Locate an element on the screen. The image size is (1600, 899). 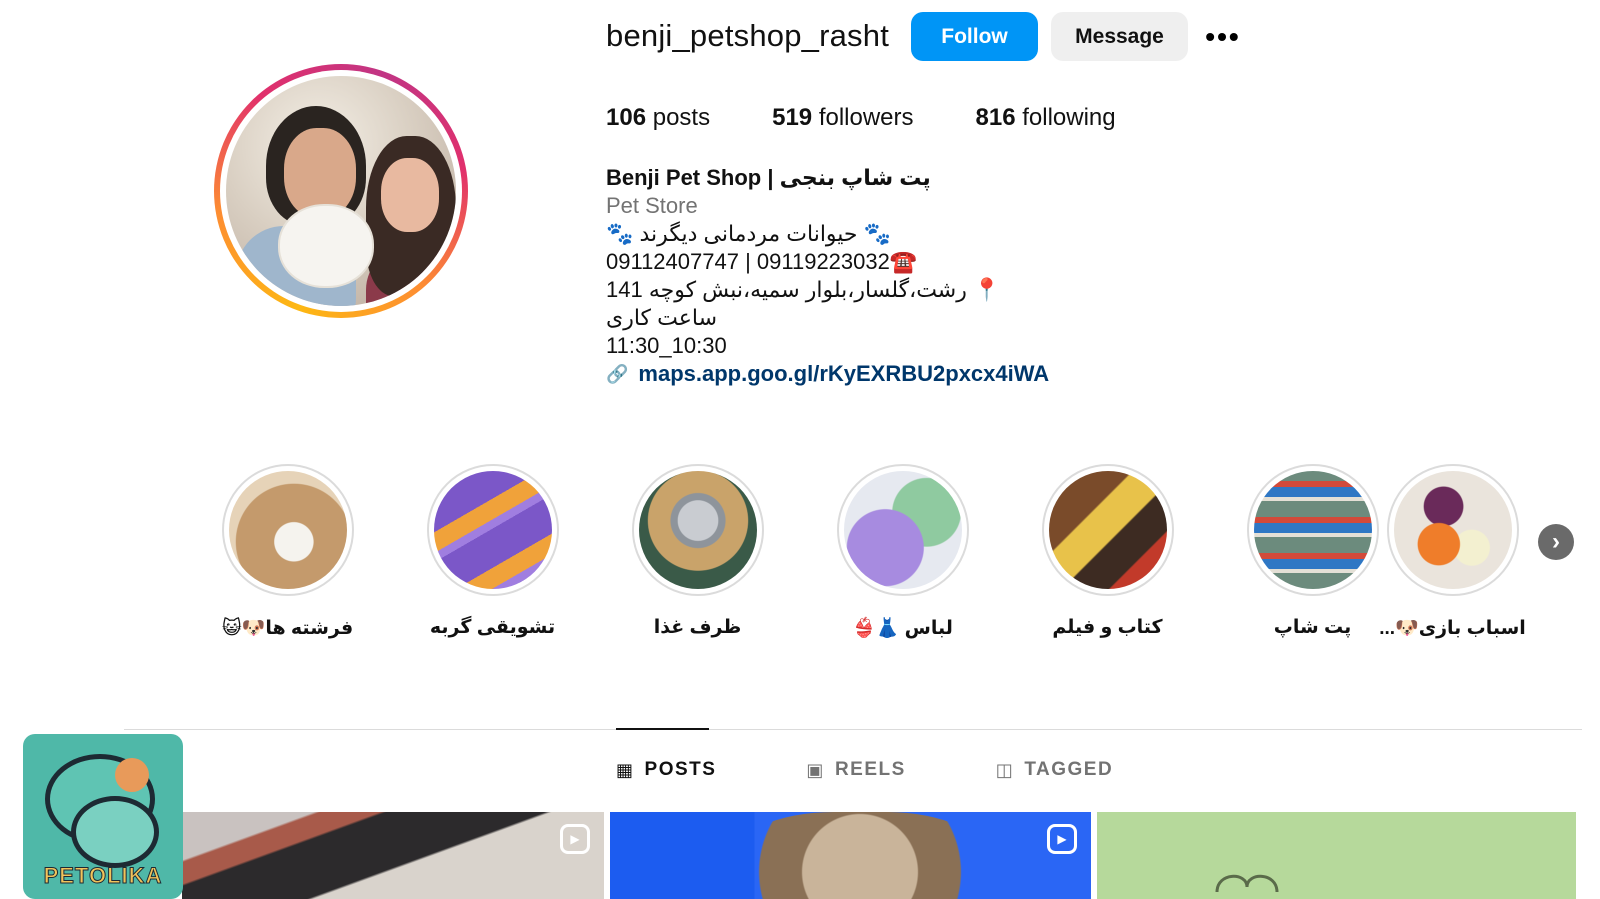
tab-tagged-label: TAGGED is located at coordinates (1069, 769).